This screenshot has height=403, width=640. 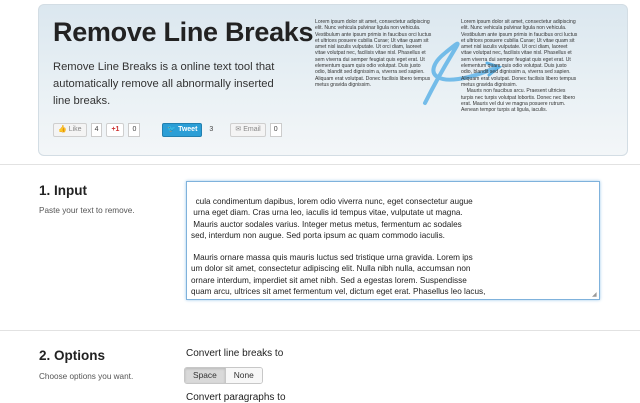 I want to click on share-bar: 👍 Like 4 +1 0 🐦 Tweet 3 ✉ Email 0, so click(x=167, y=130).